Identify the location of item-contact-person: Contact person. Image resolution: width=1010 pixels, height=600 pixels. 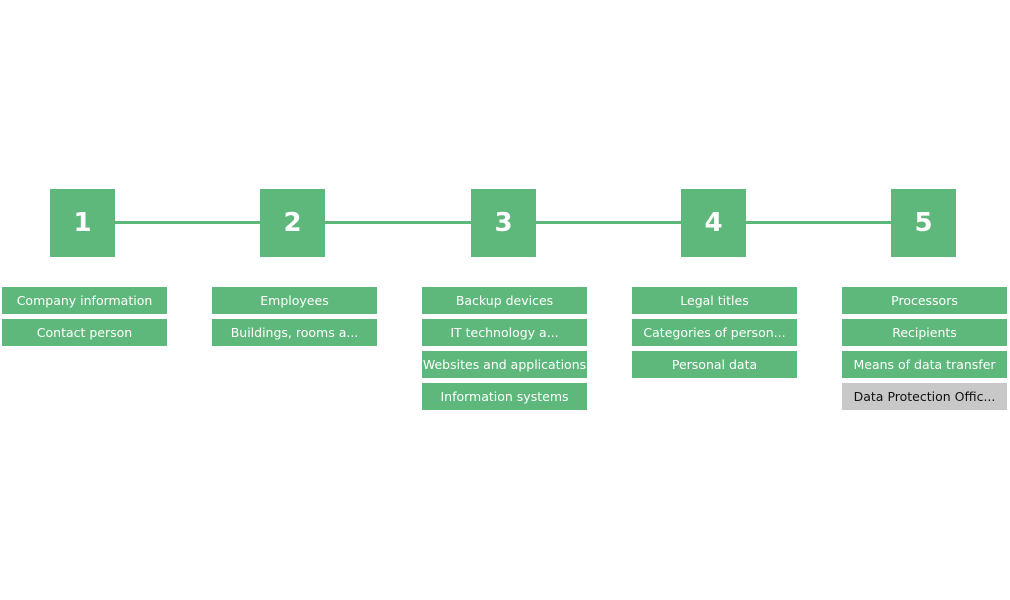
(84, 332).